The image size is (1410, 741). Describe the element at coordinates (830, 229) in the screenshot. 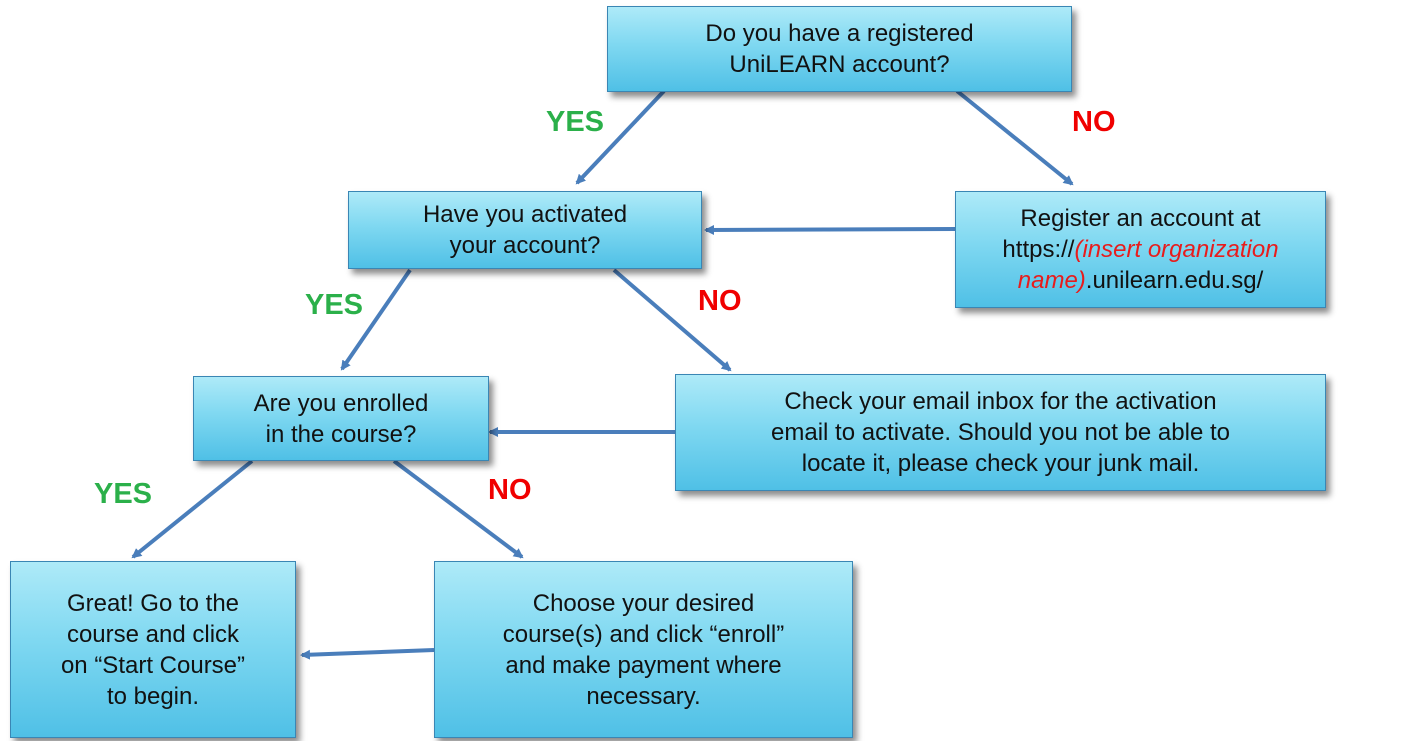

I see `arrow-register-to-q2` at that location.